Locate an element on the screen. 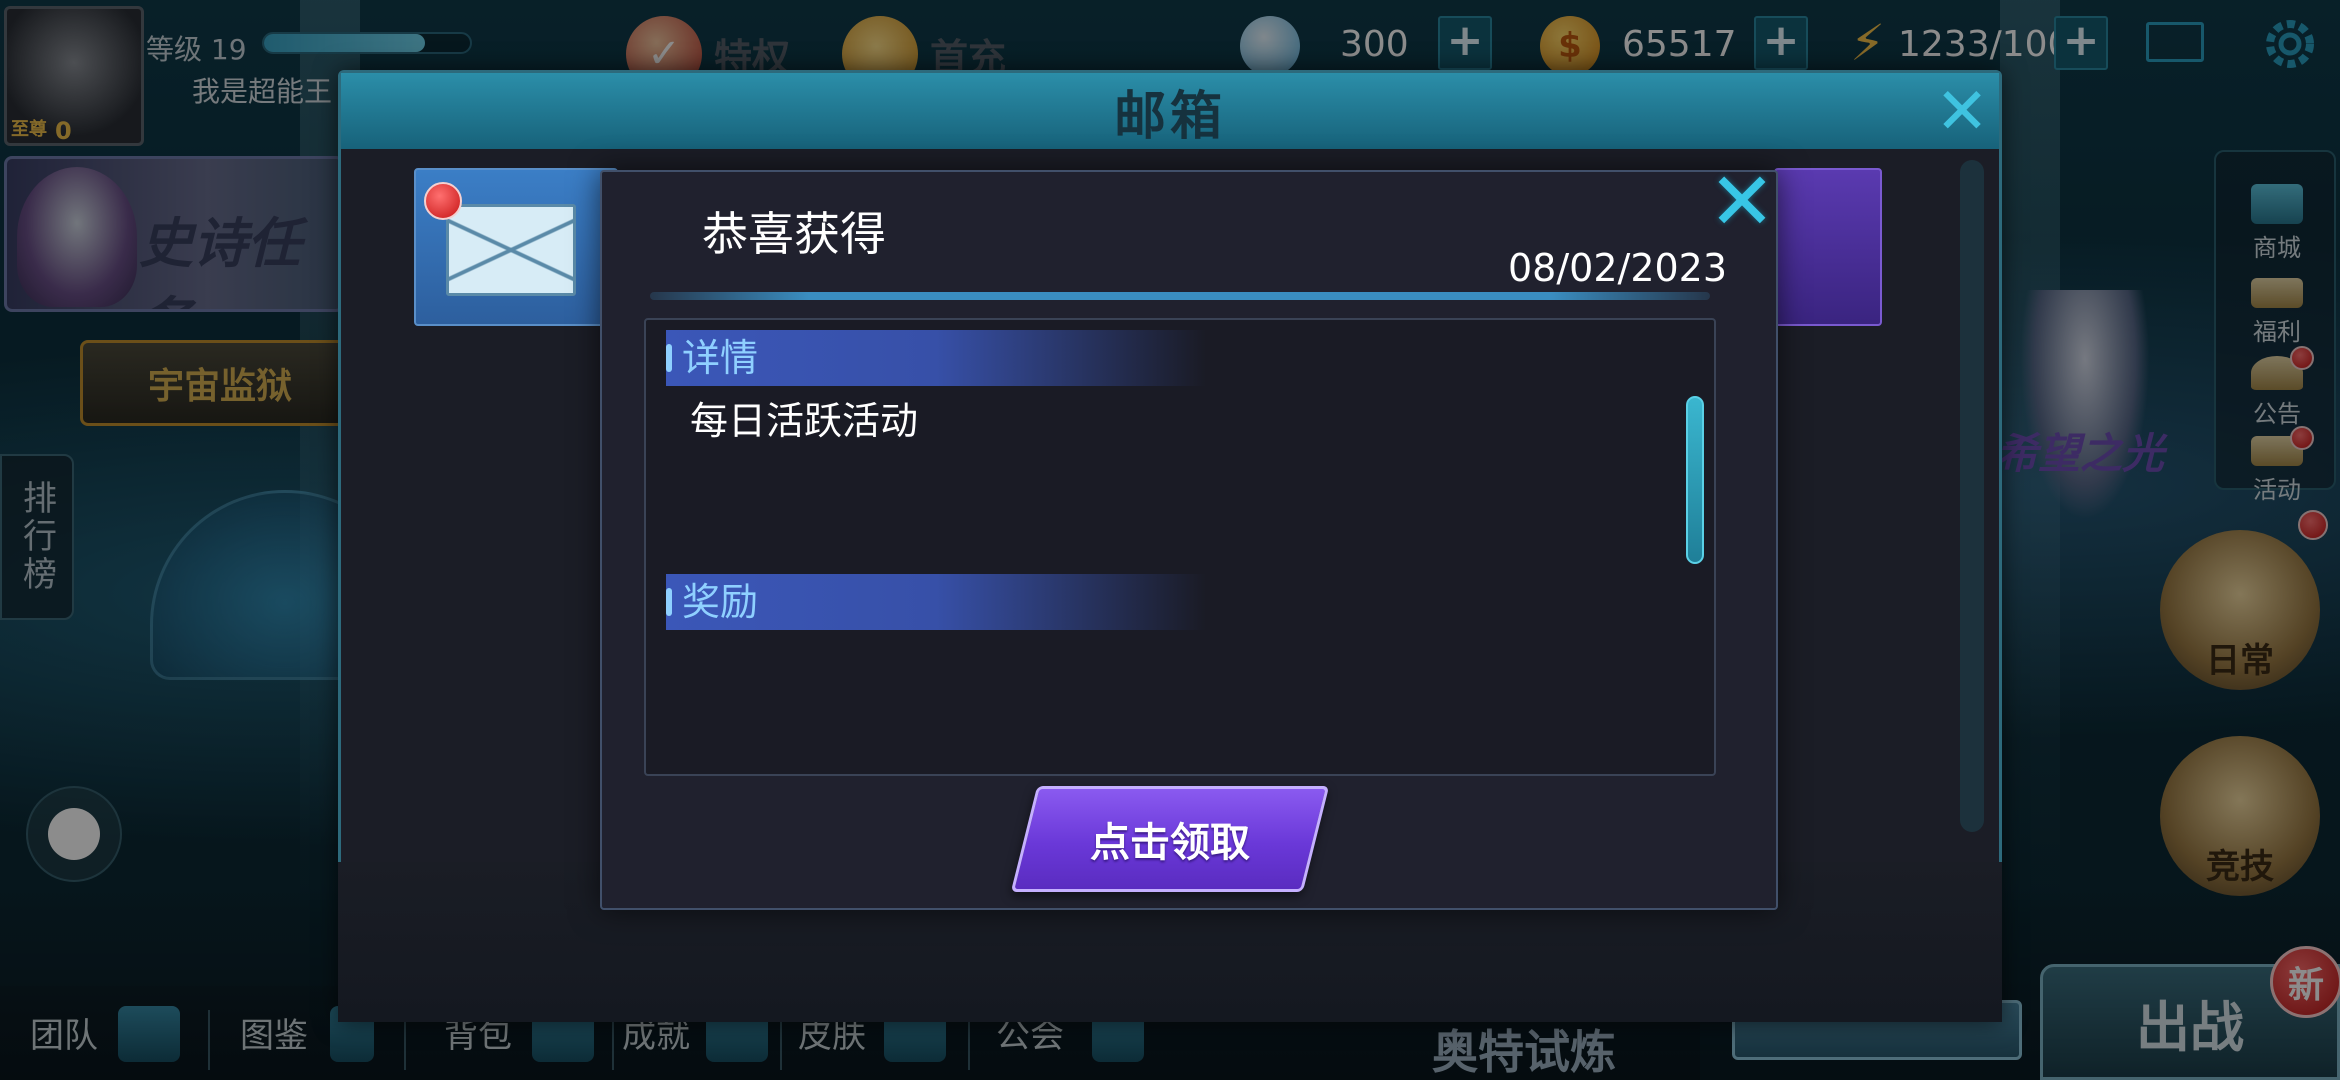  mail-list-item is located at coordinates (516, 247).